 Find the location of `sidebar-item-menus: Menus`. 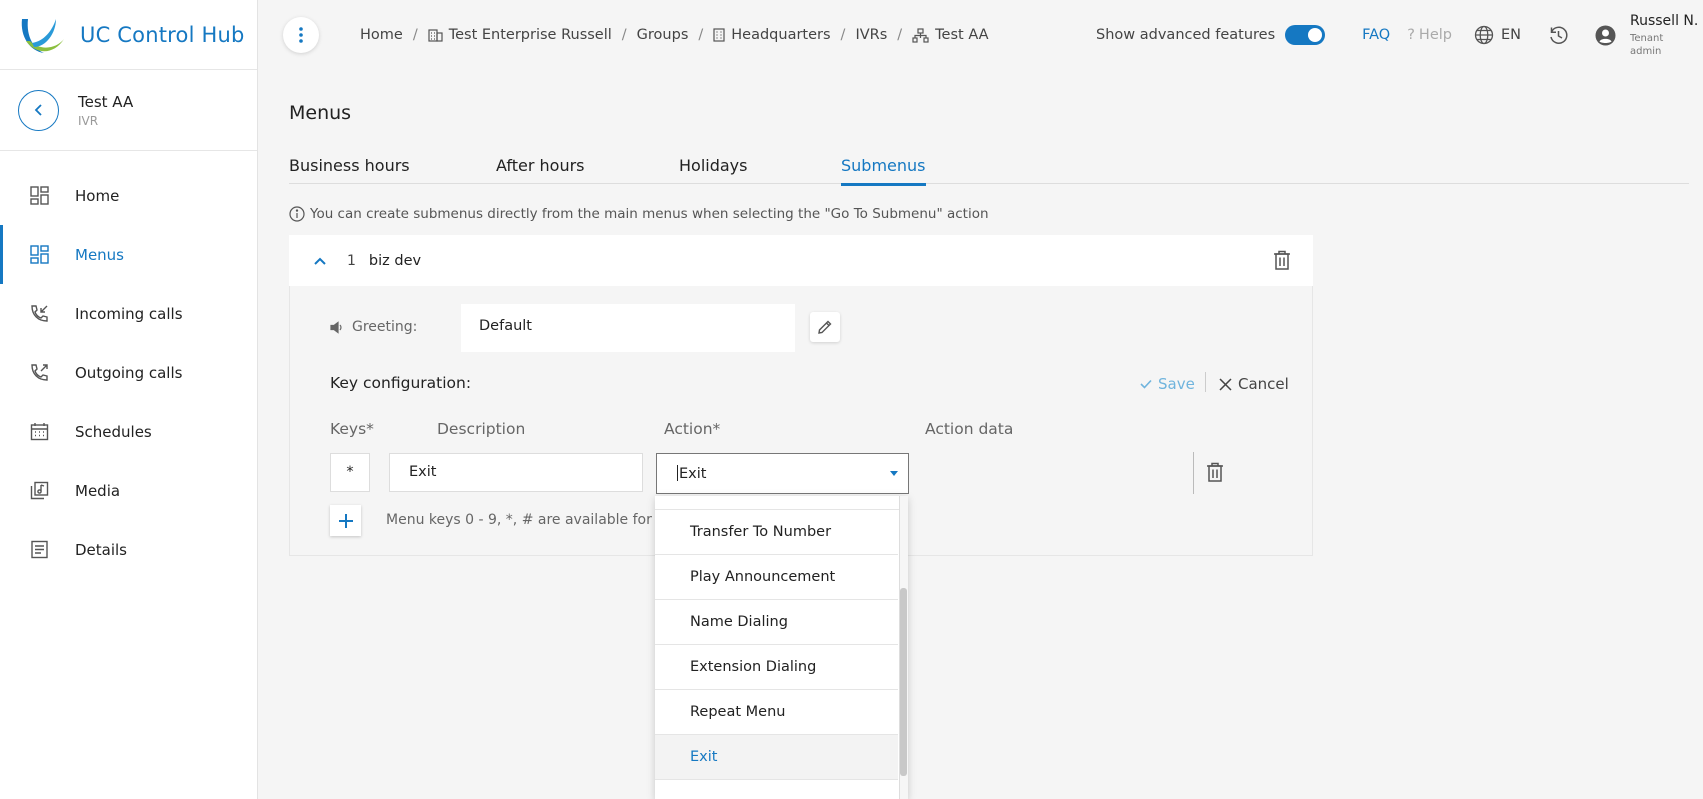

sidebar-item-menus: Menus is located at coordinates (128, 254).